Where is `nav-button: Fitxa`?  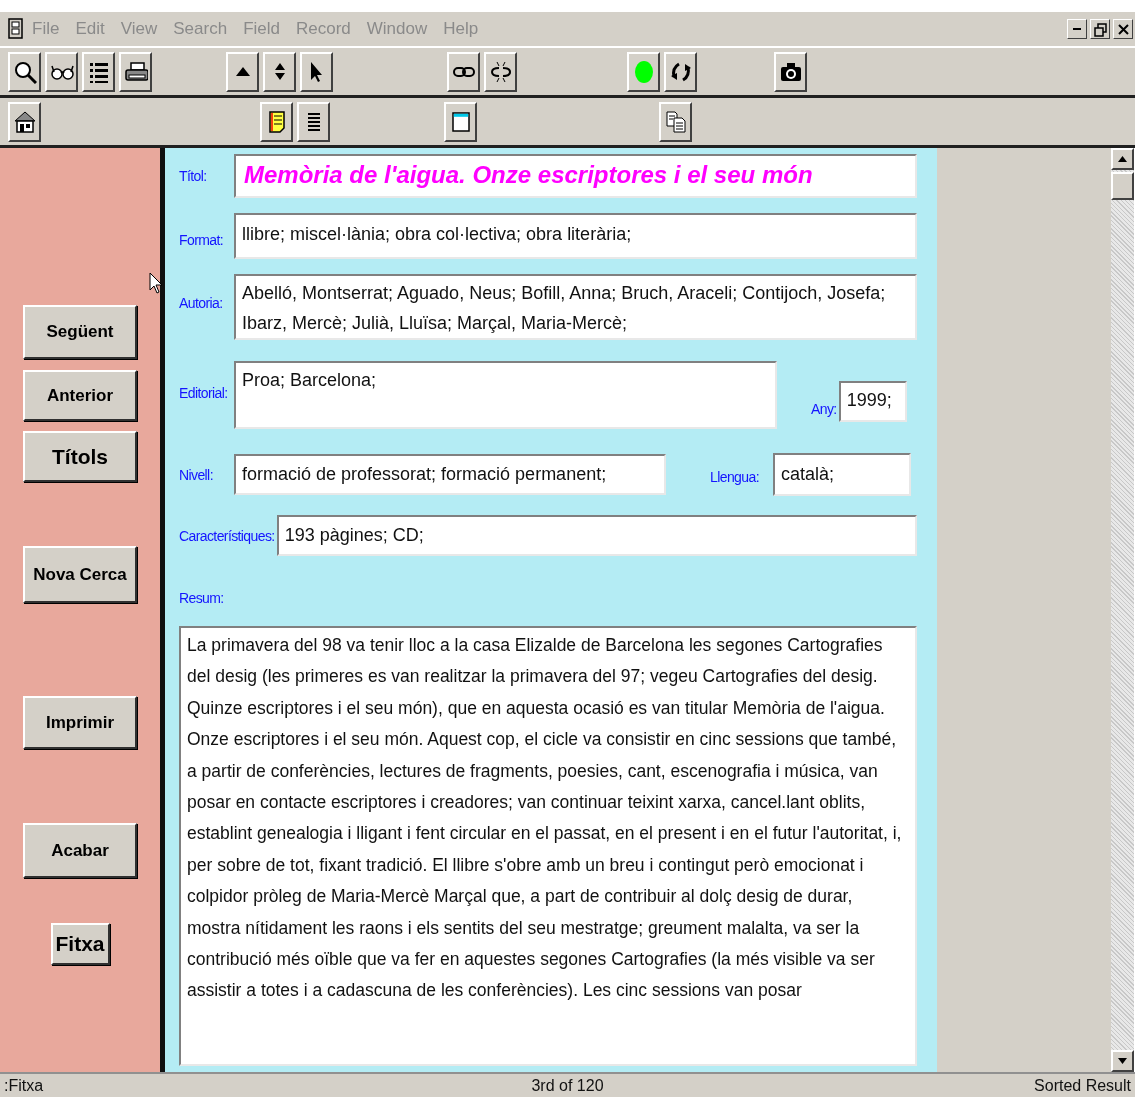 nav-button: Fitxa is located at coordinates (80, 944).